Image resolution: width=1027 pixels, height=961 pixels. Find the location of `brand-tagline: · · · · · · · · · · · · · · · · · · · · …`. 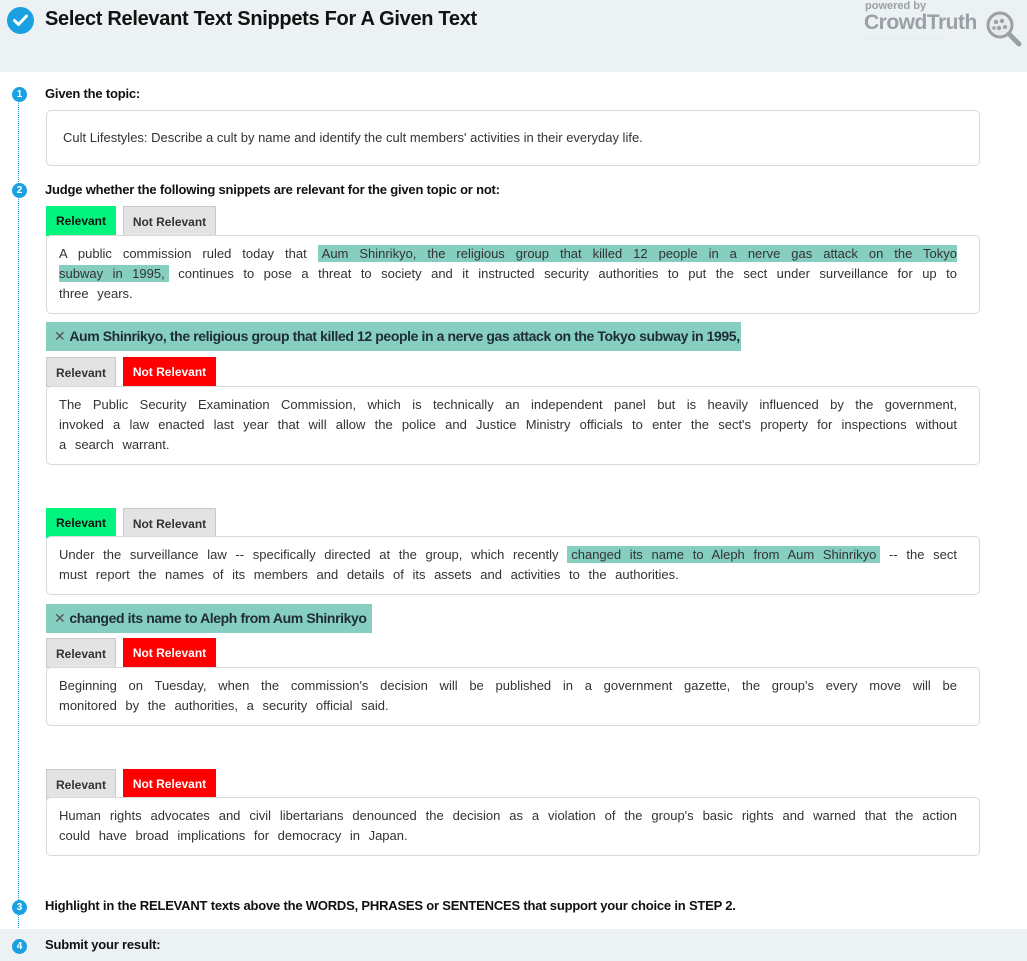

brand-tagline: · · · · · · · · · · · · · · · · · · · · … is located at coordinates (907, 40).